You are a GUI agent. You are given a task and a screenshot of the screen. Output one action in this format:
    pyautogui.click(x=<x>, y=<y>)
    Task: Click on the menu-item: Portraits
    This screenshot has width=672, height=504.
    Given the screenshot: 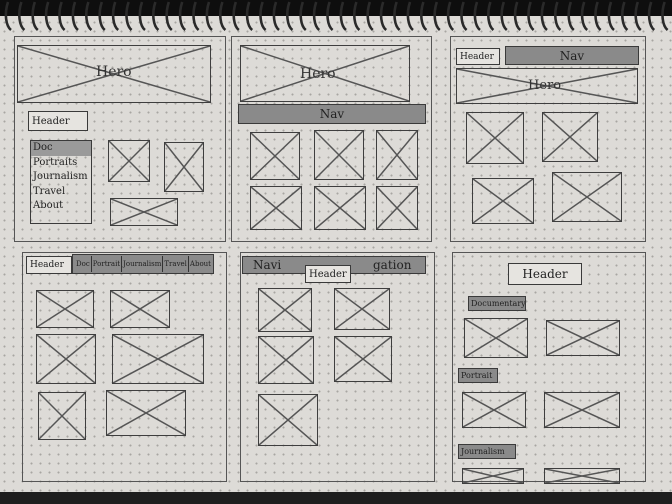 What is the action you would take?
    pyautogui.click(x=55, y=162)
    